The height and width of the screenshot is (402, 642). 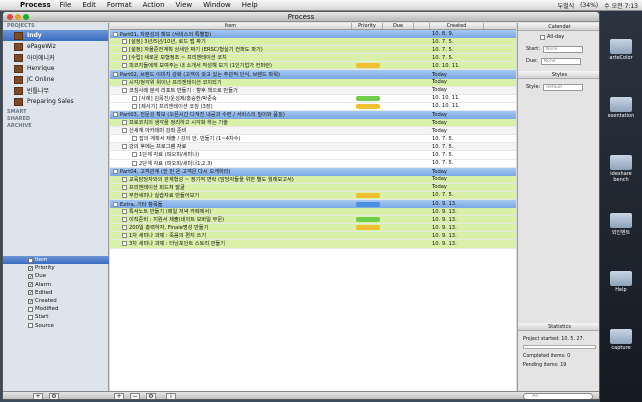 I want to click on task-row: 1단계 자료 (피오피/세미나) 10. 7. 5., so click(x=313, y=155).